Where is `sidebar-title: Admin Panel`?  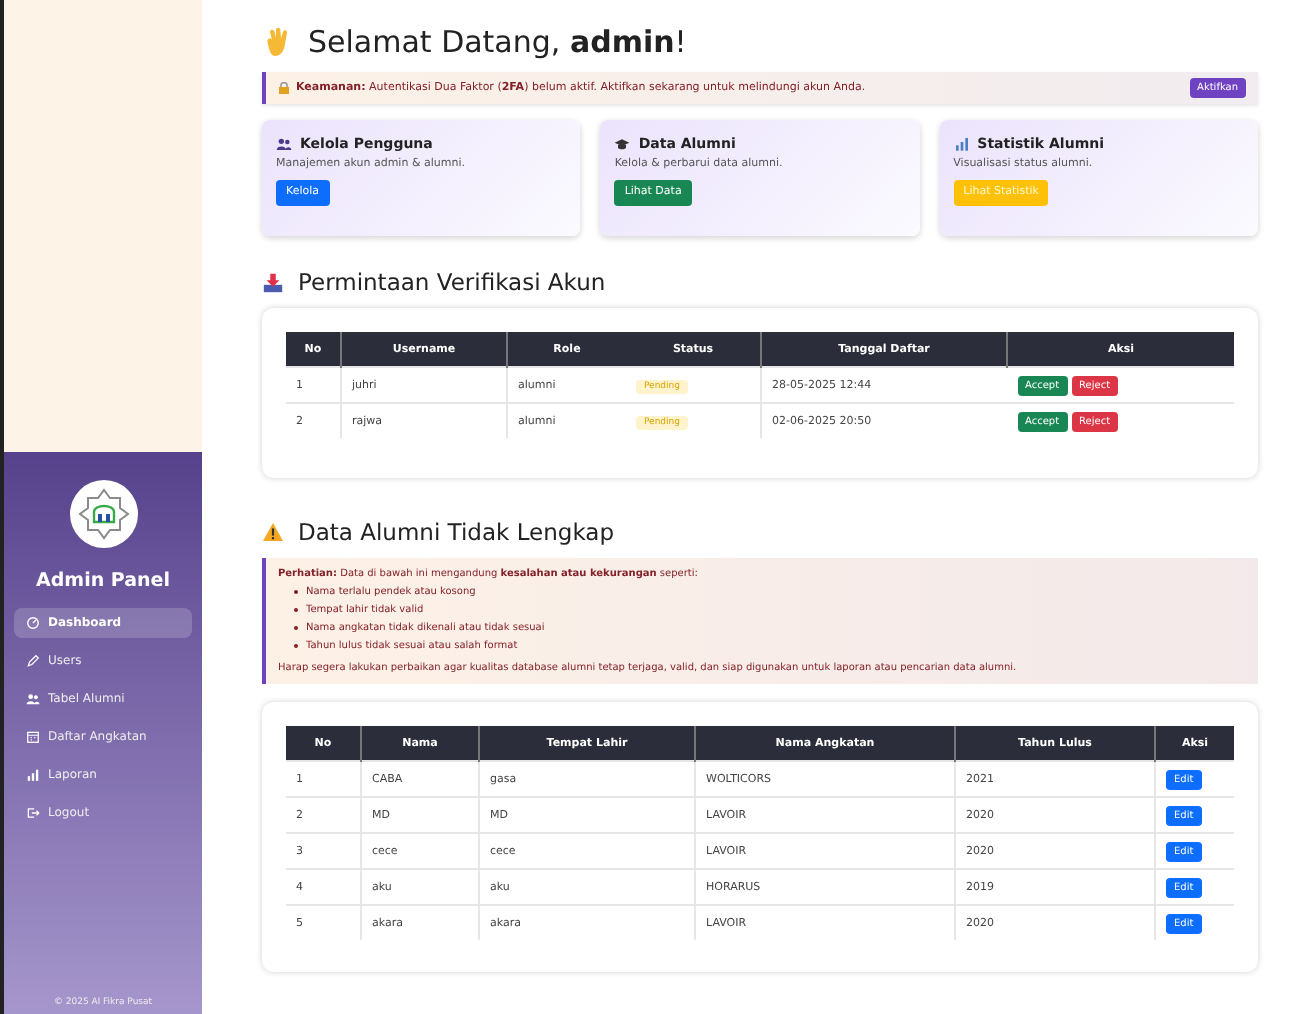 sidebar-title: Admin Panel is located at coordinates (103, 581).